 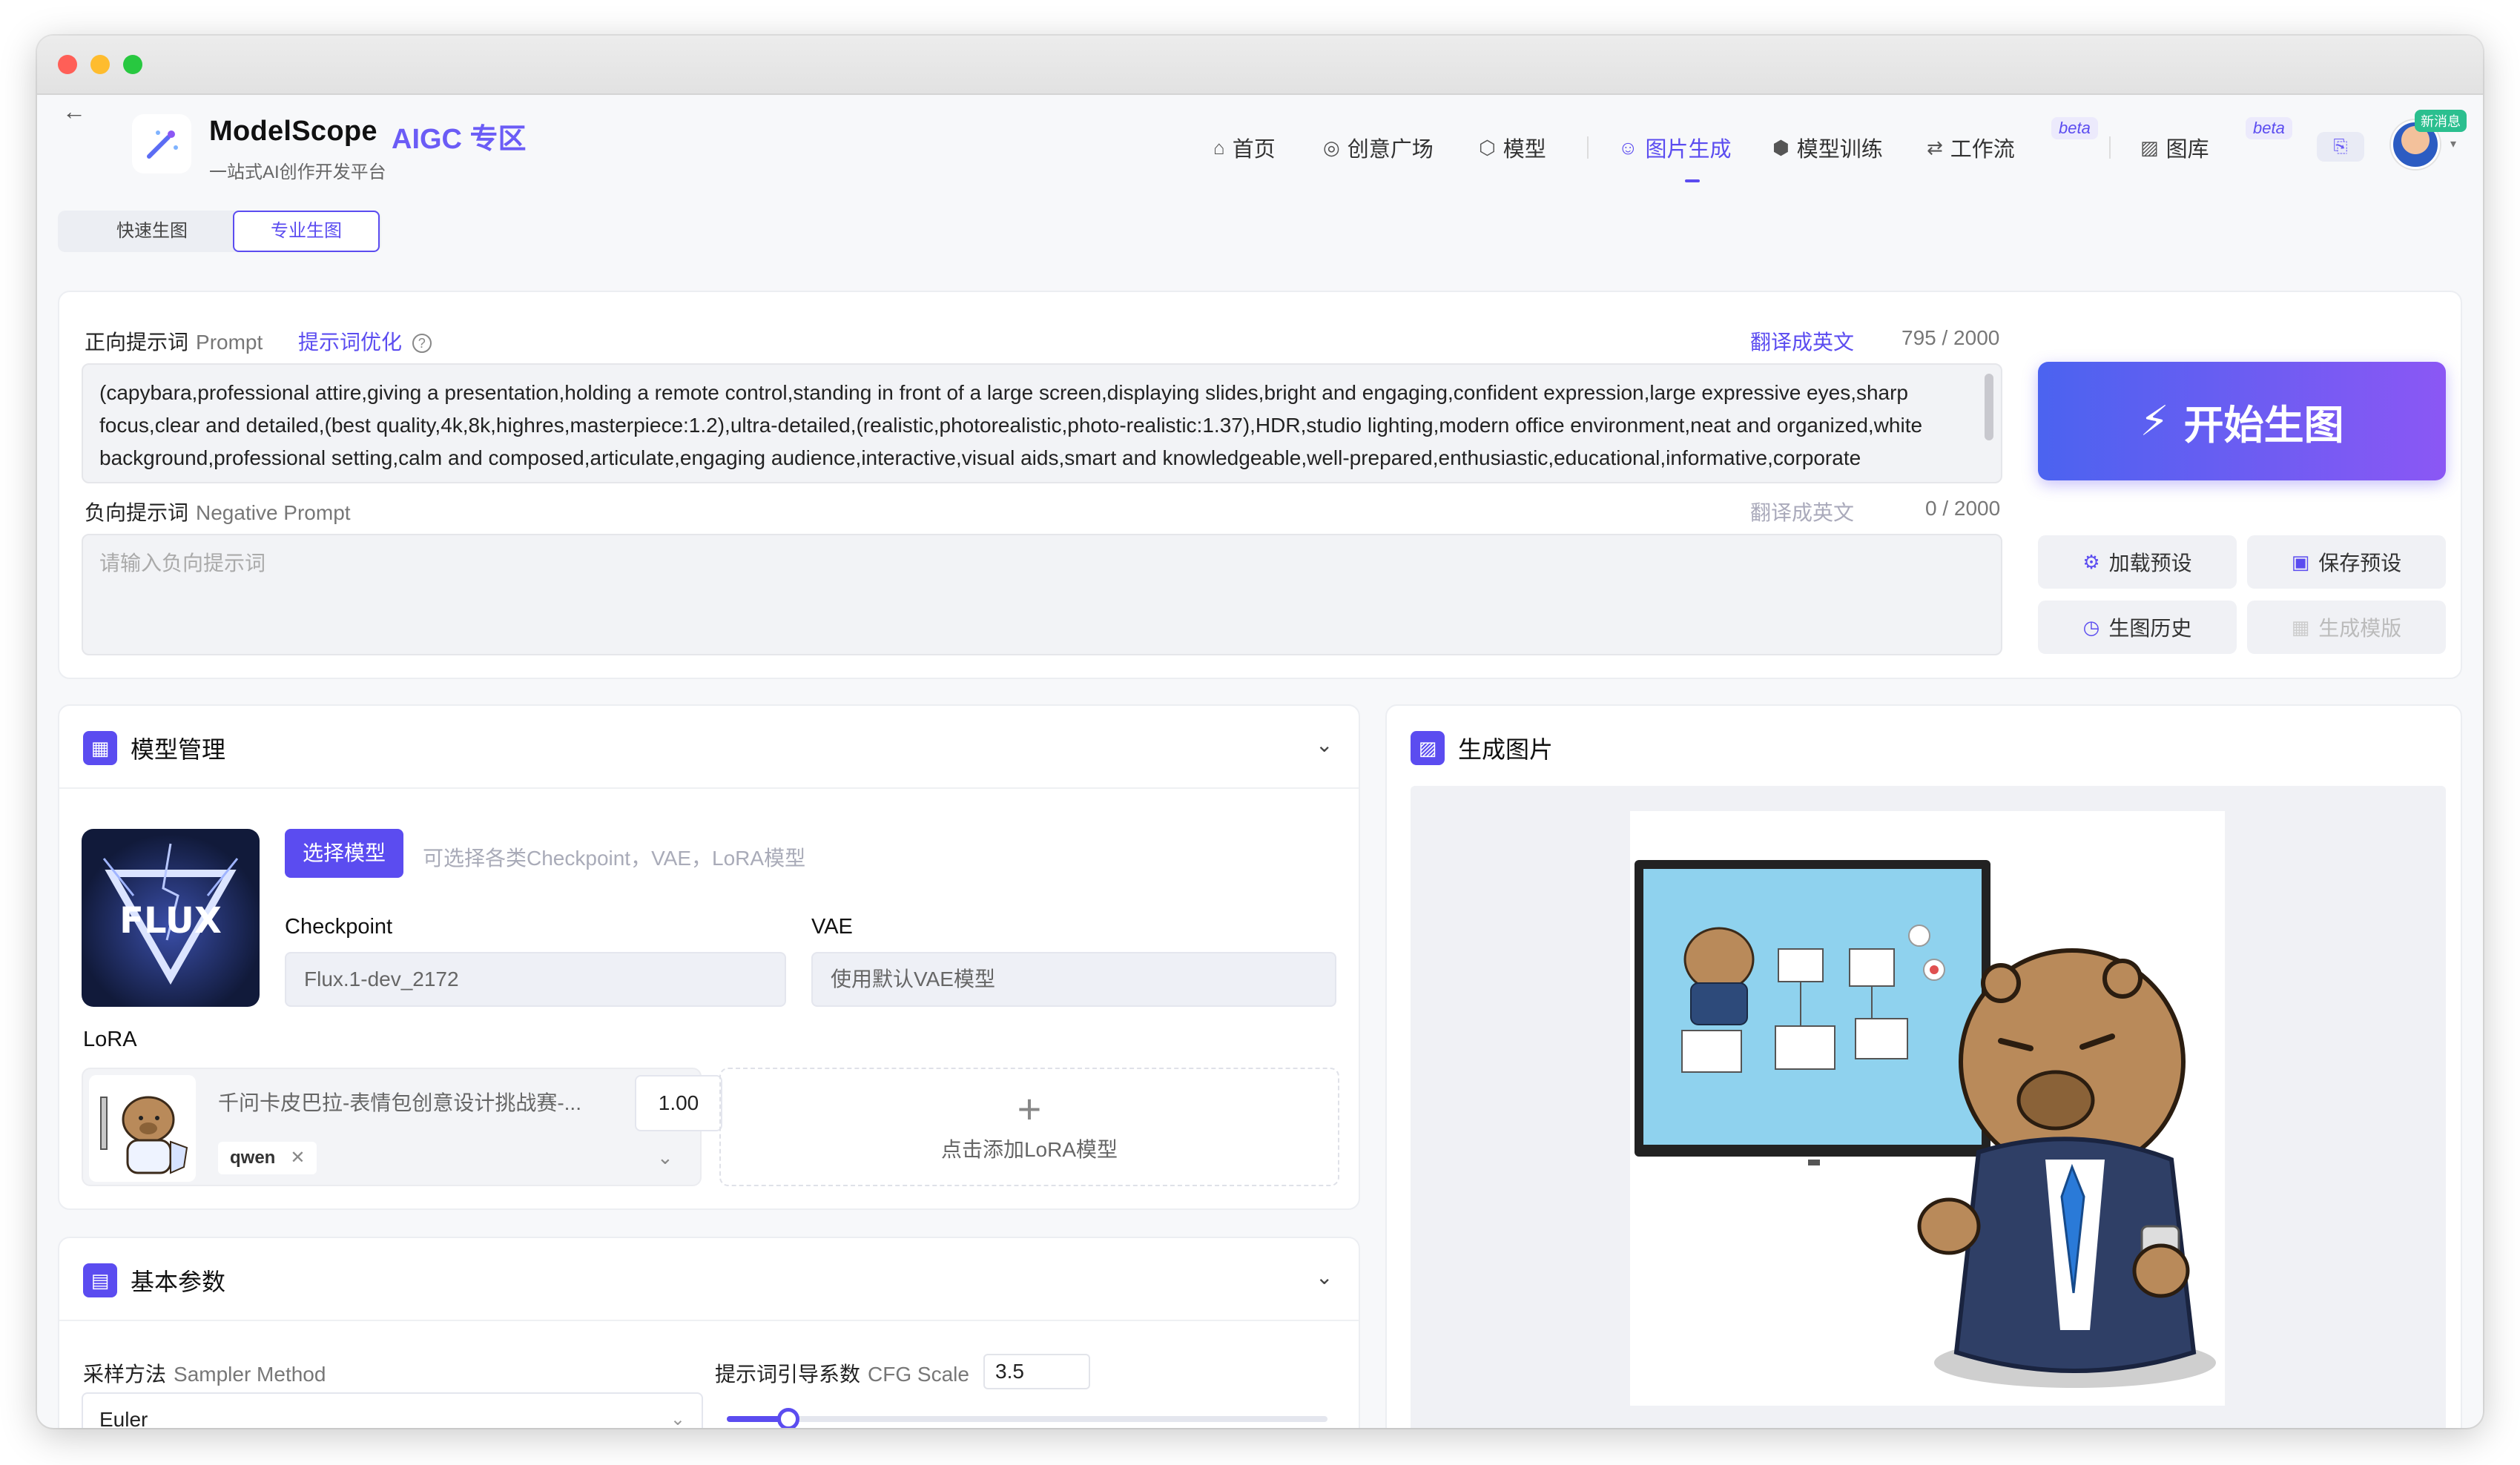 I want to click on close-window-button, so click(x=68, y=64).